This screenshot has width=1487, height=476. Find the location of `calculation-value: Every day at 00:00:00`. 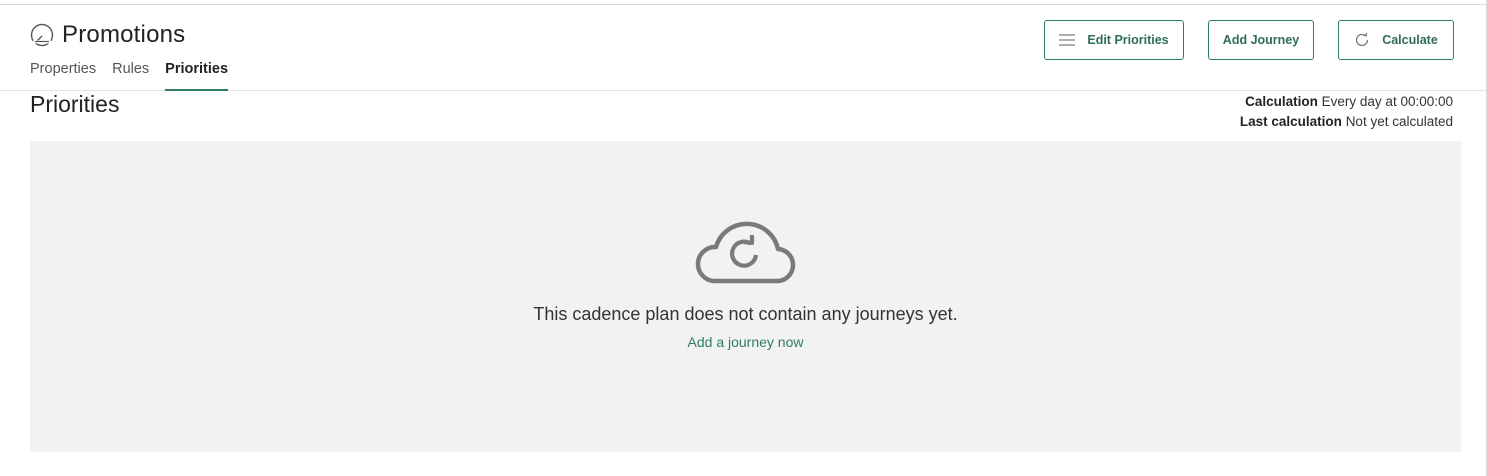

calculation-value: Every day at 00:00:00 is located at coordinates (1387, 101).